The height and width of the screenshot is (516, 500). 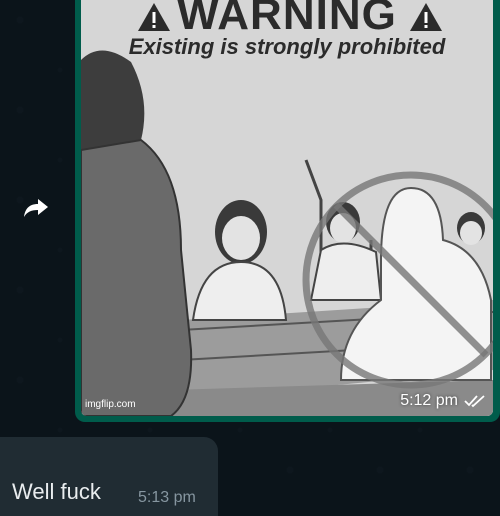 I want to click on message-time: 5:13 pm, so click(x=167, y=497).